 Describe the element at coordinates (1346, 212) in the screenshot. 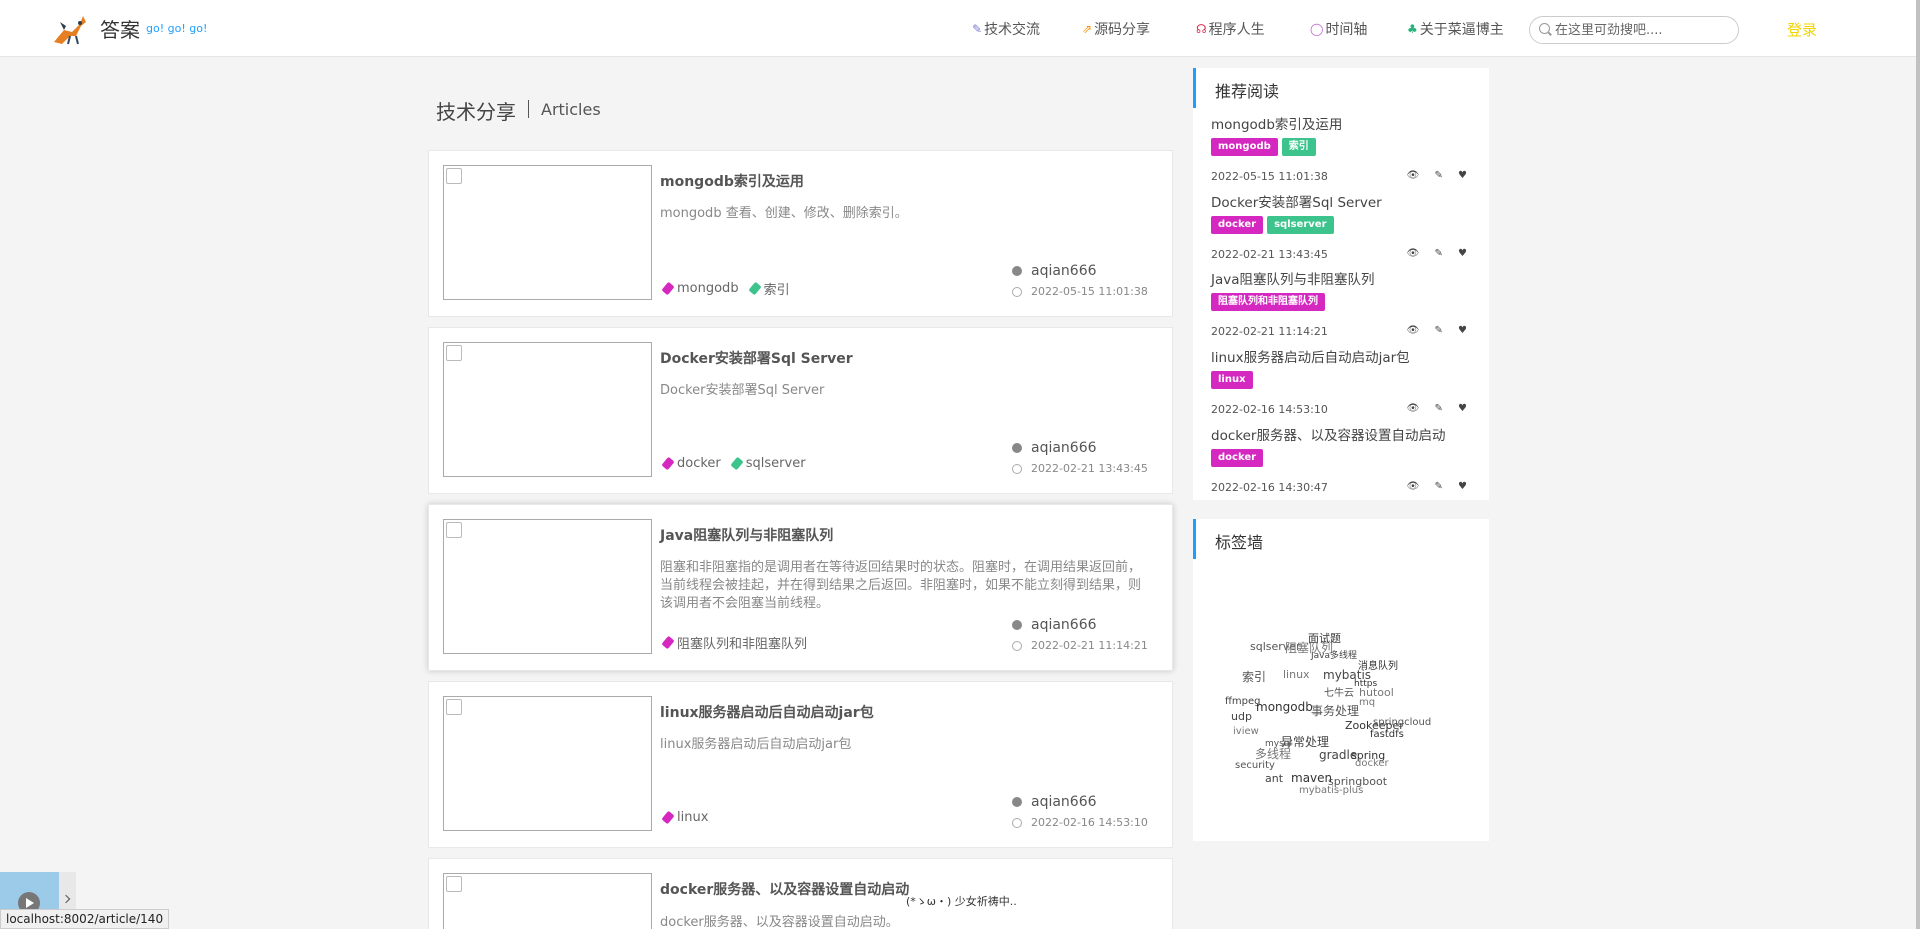

I see `recommend-item: Docker安装部署Sql Server docker sqlserver` at that location.